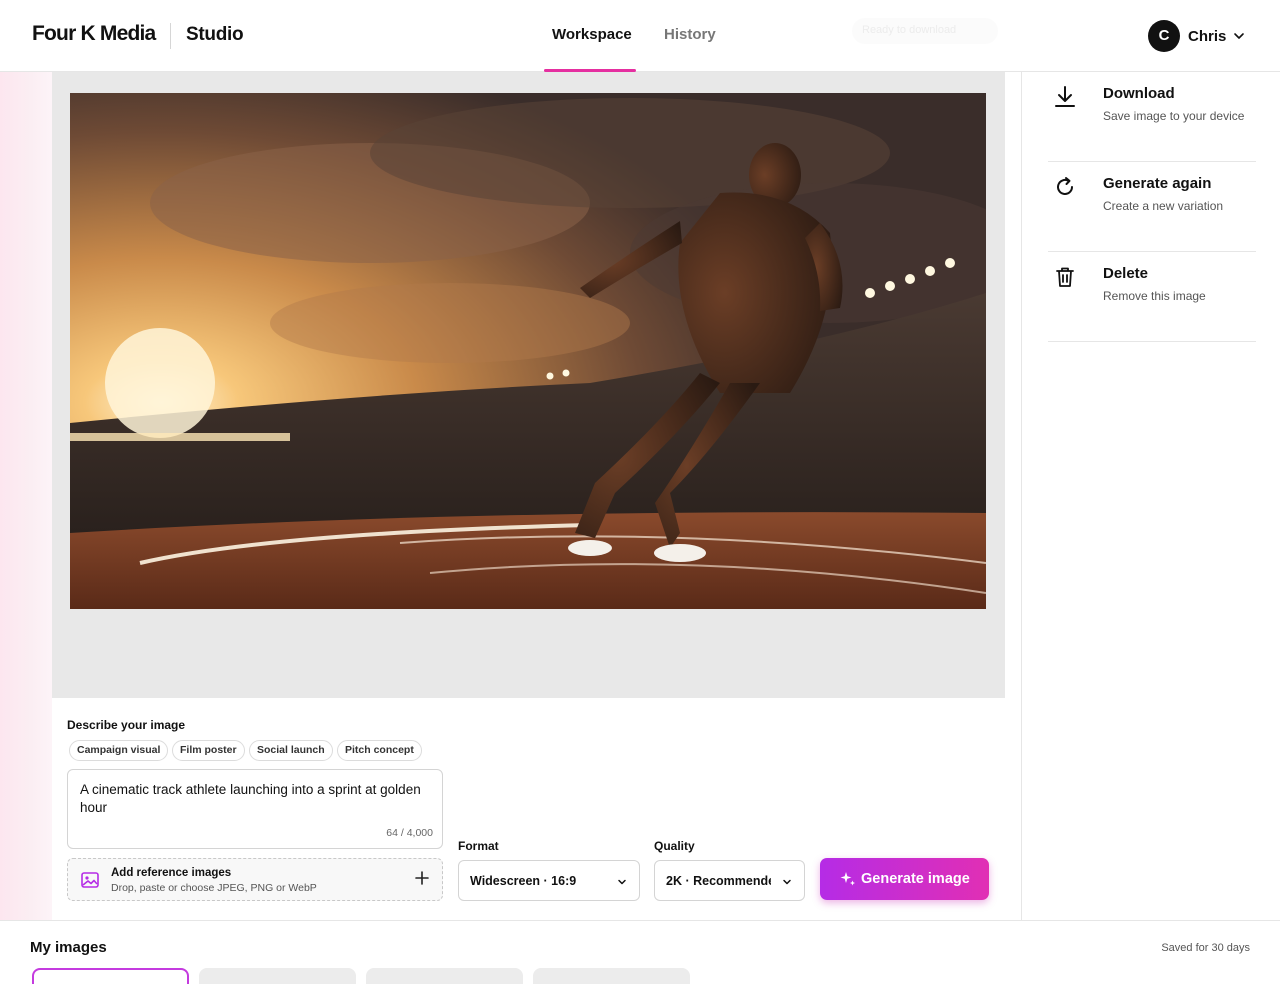 The width and height of the screenshot is (1280, 984). What do you see at coordinates (214, 888) in the screenshot?
I see `reference-subtitle: Drop, paste or choose JPEG, PNG or WebP` at bounding box center [214, 888].